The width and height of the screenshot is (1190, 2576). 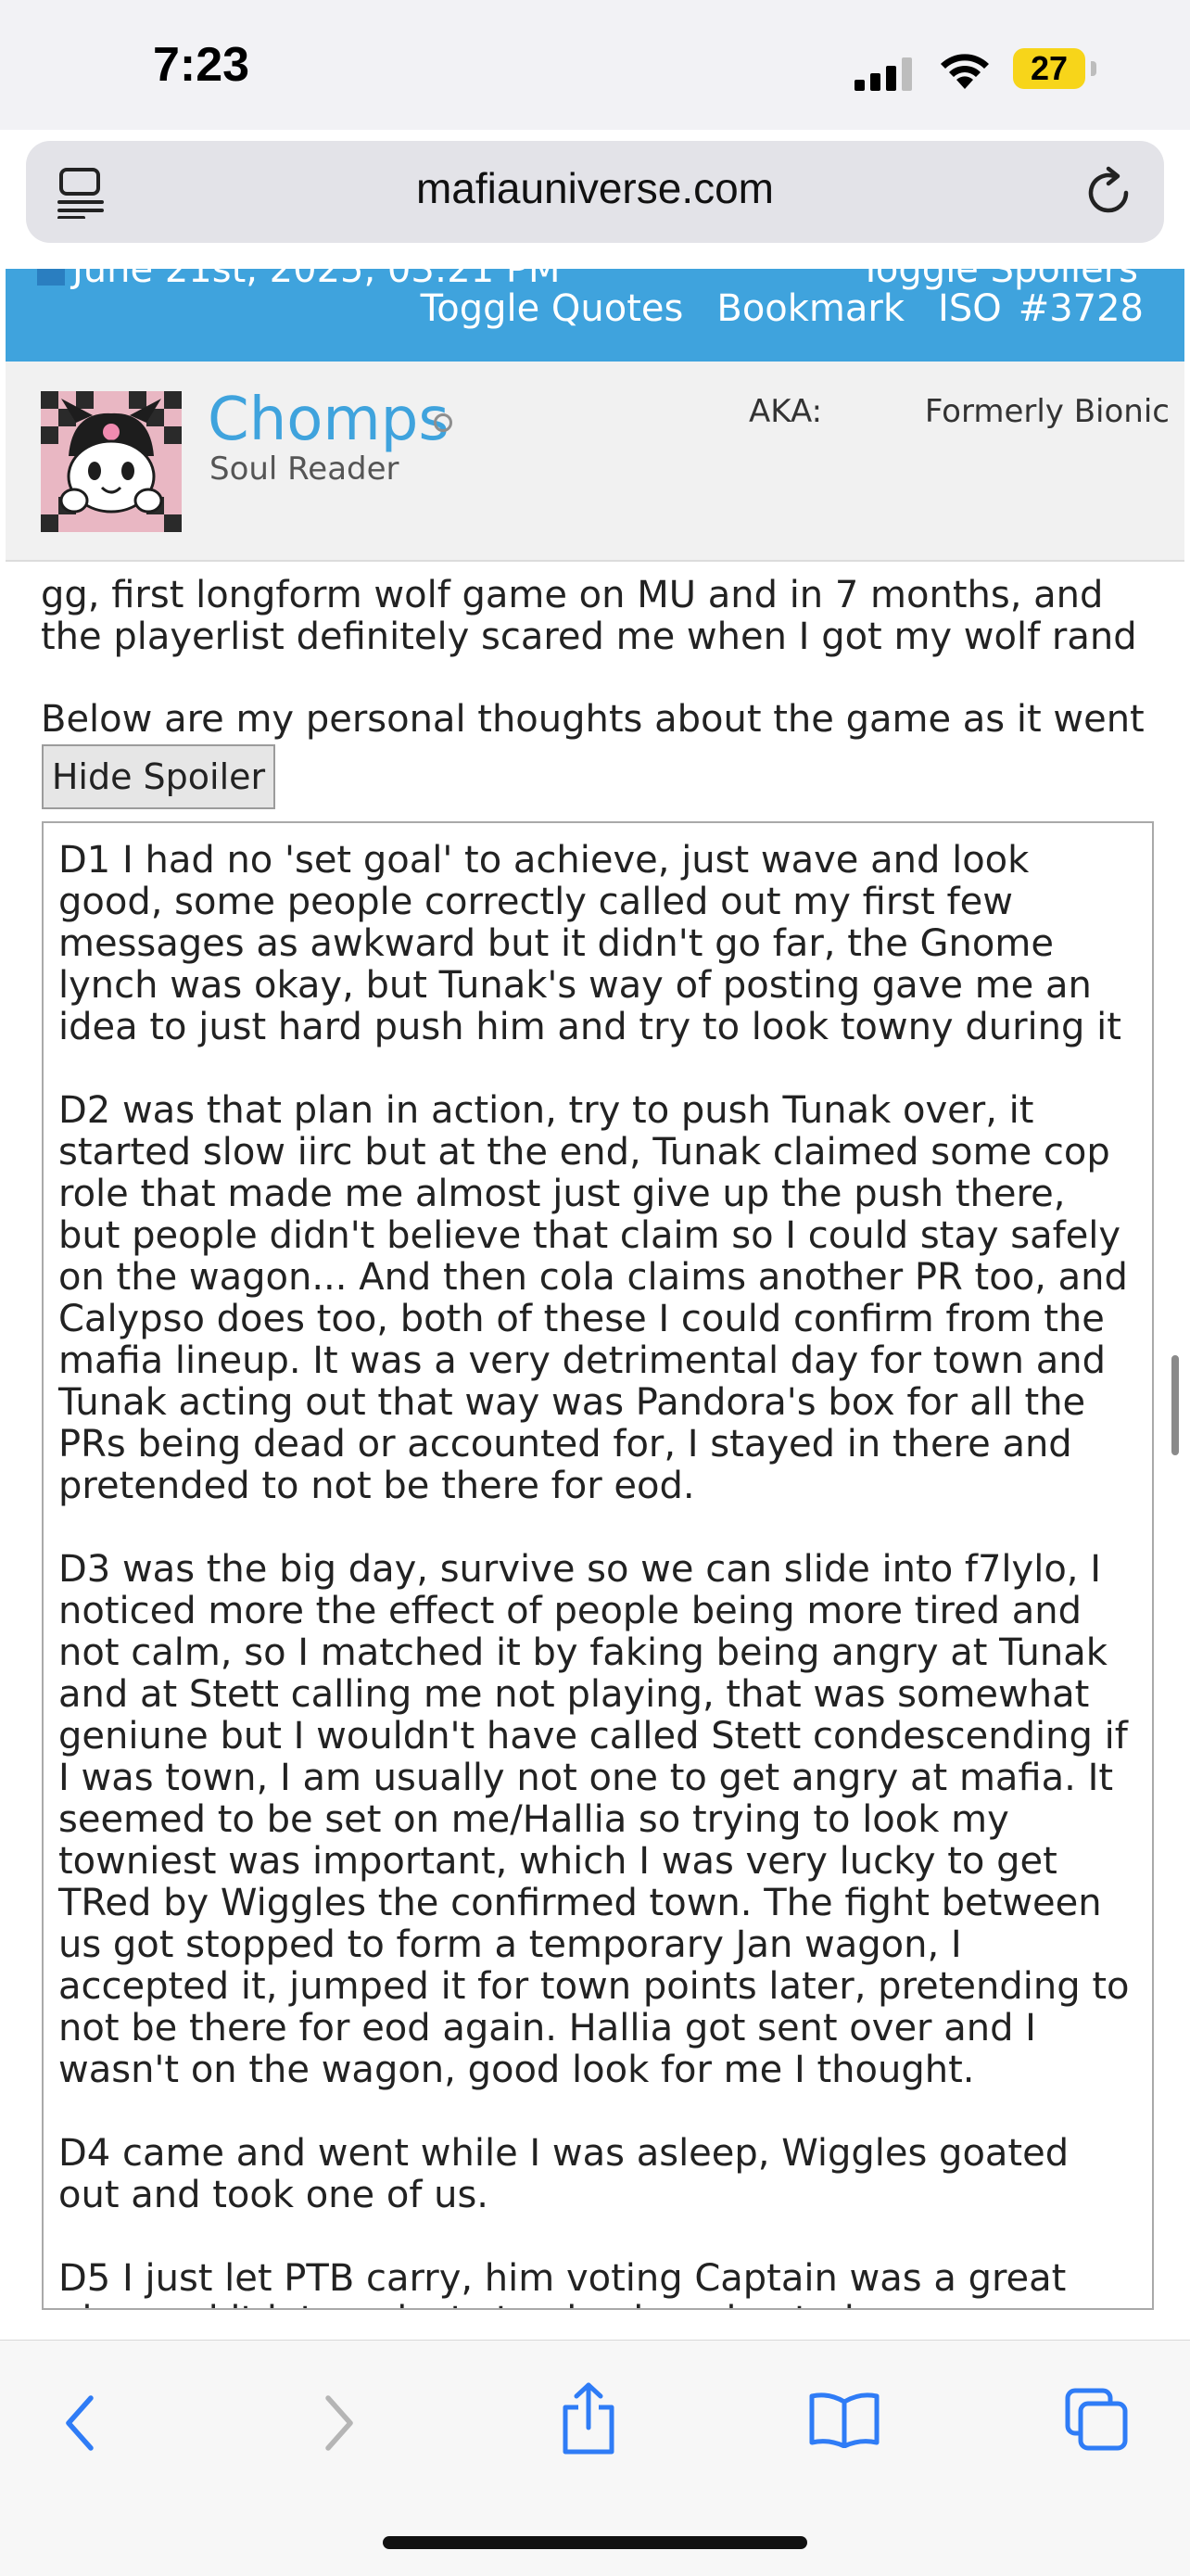 I want to click on url-text: mafiauniverse.com, so click(x=595, y=188).